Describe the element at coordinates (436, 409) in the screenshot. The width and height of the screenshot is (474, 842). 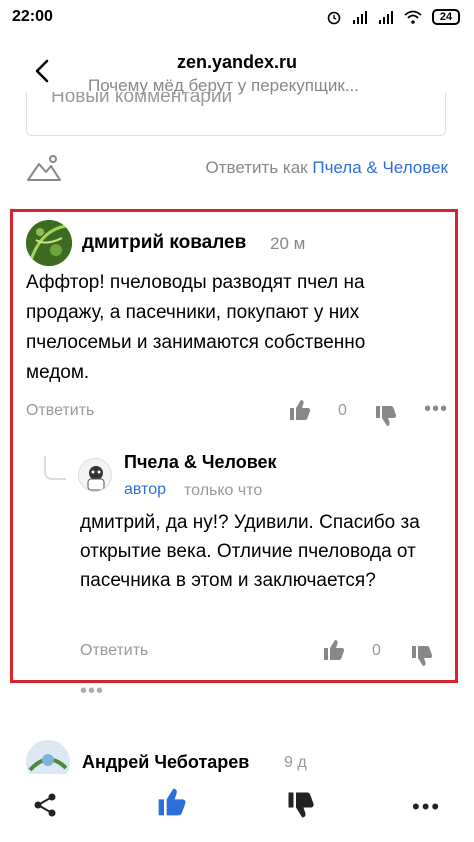
I see `comment-more-button: •••` at that location.